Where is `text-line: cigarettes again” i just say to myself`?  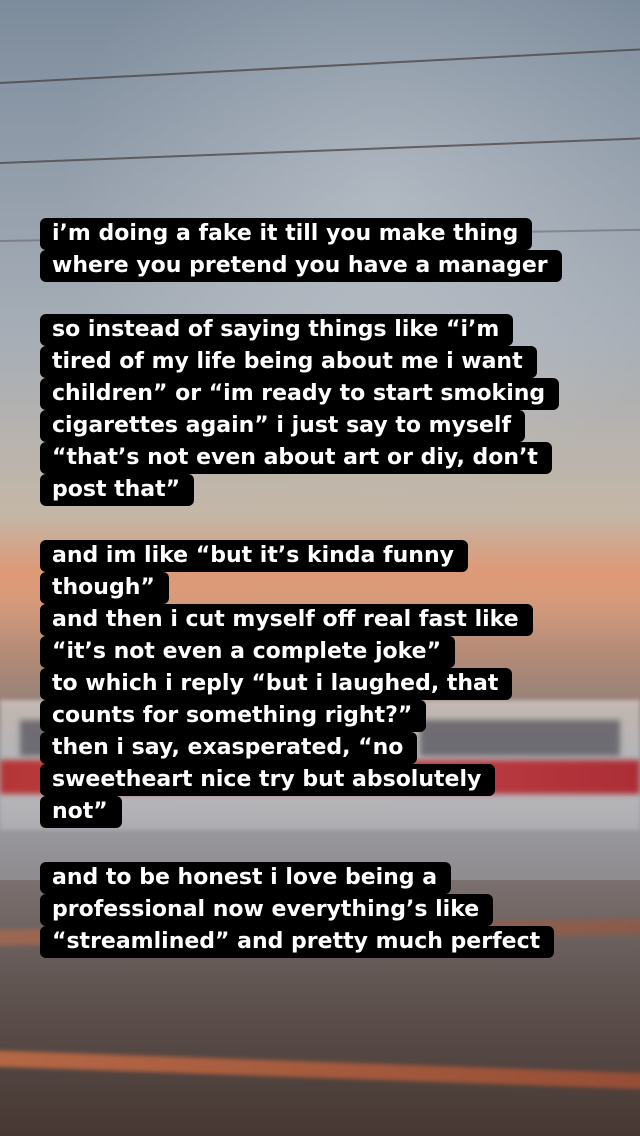
text-line: cigarettes again” i just say to myself is located at coordinates (283, 426).